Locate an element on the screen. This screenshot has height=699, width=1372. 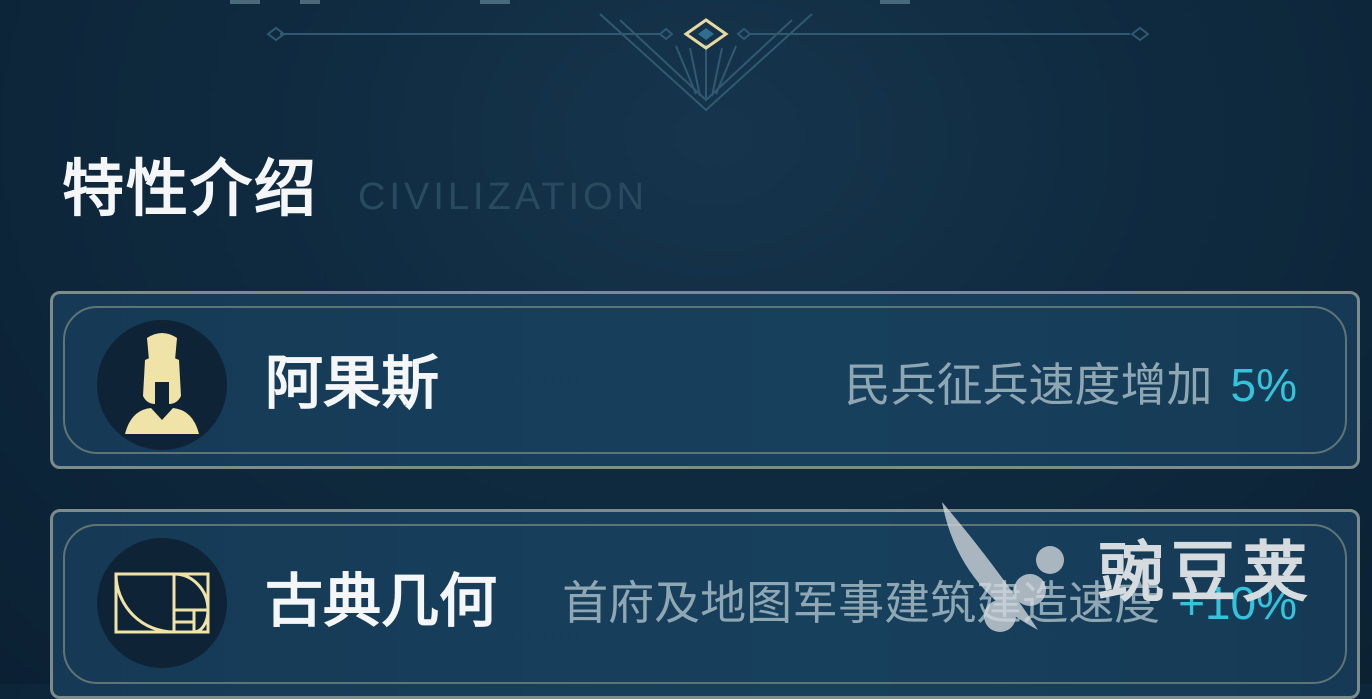
section-subtitle: CIVILIZATION is located at coordinates (503, 197).